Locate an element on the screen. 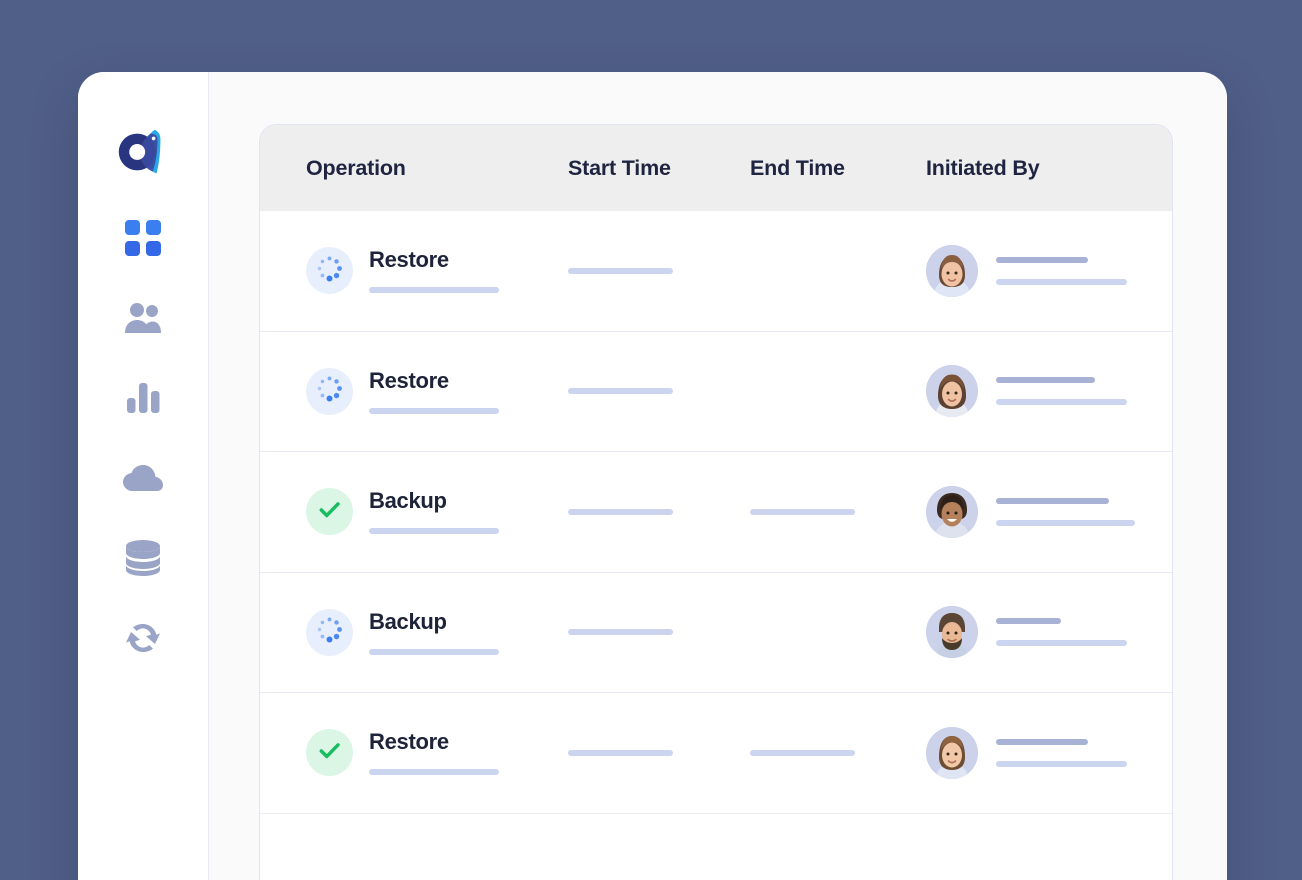 The height and width of the screenshot is (880, 1302). sync-refresh-icon is located at coordinates (143, 638).